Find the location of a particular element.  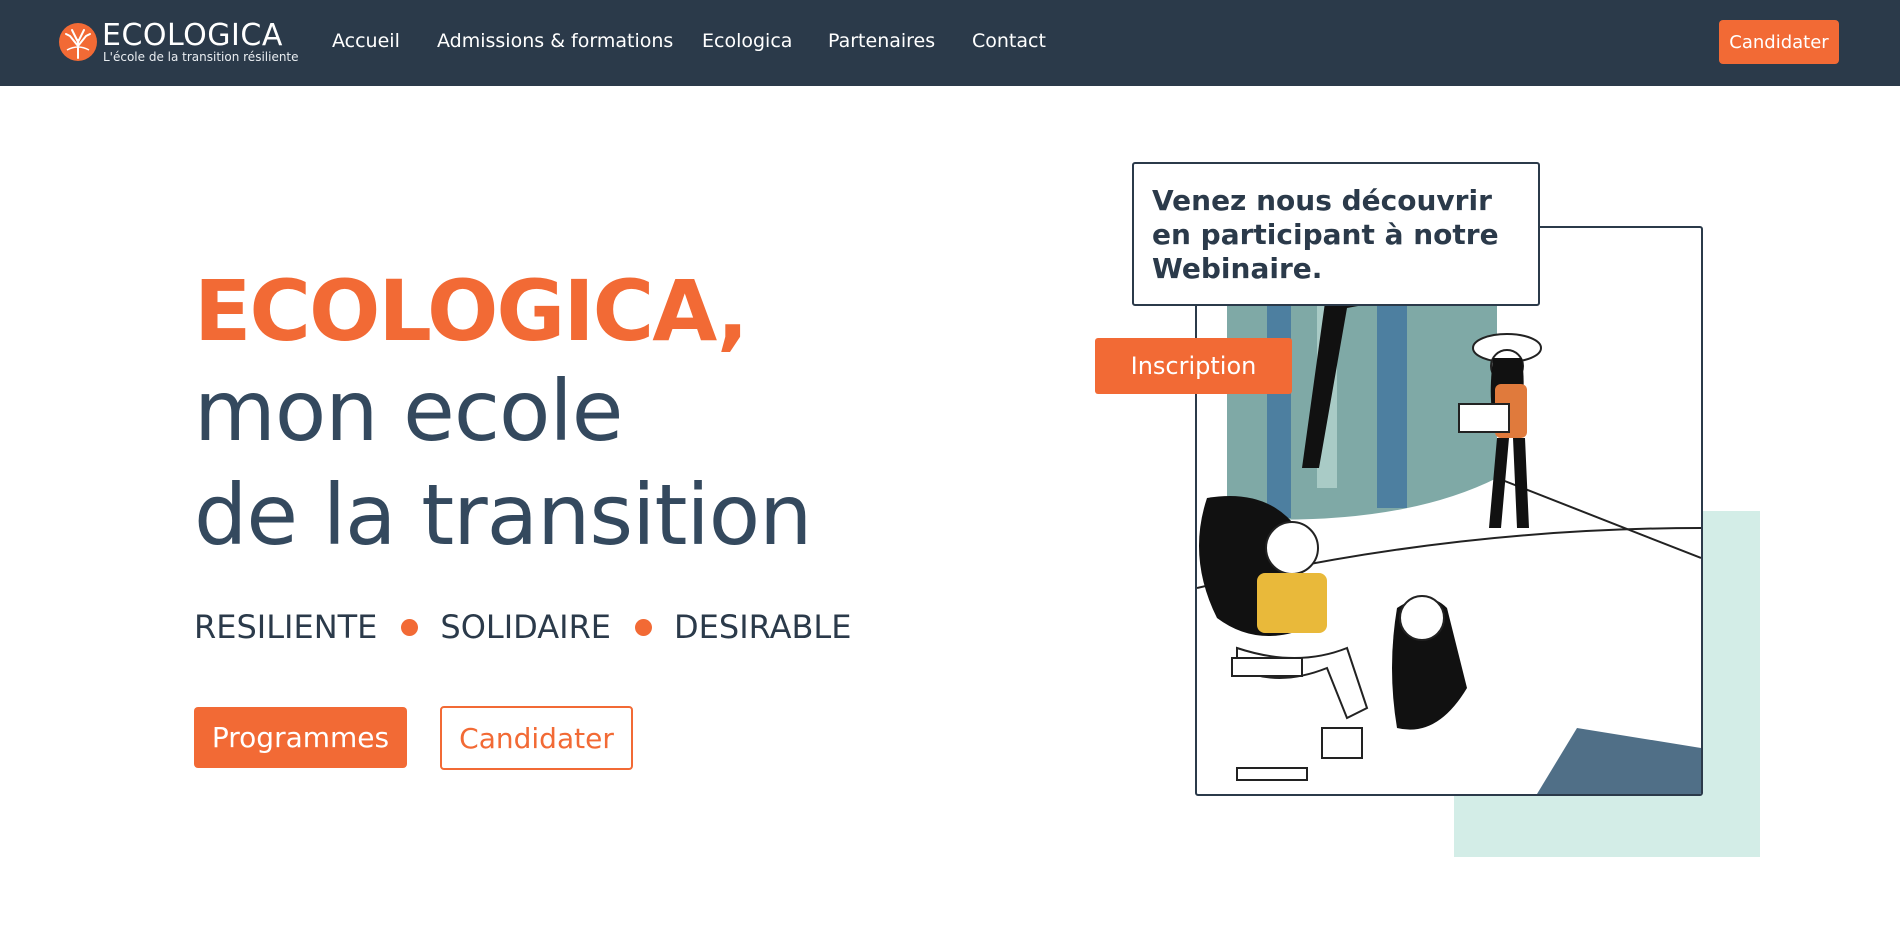

nav-item-partenaires: Partenaires is located at coordinates (881, 41).